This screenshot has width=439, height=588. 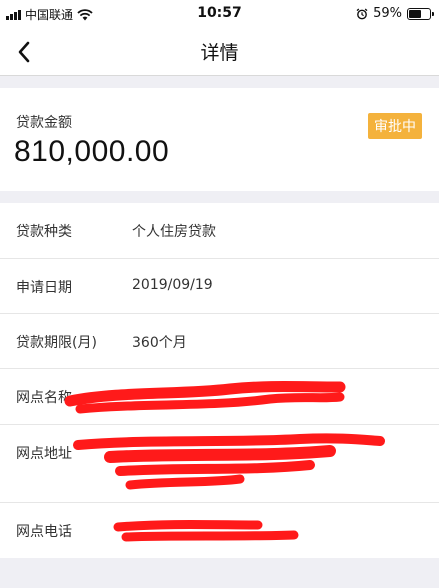 What do you see at coordinates (219, 341) in the screenshot?
I see `detail-row-loan-term: 贷款期限(月) 360个月` at bounding box center [219, 341].